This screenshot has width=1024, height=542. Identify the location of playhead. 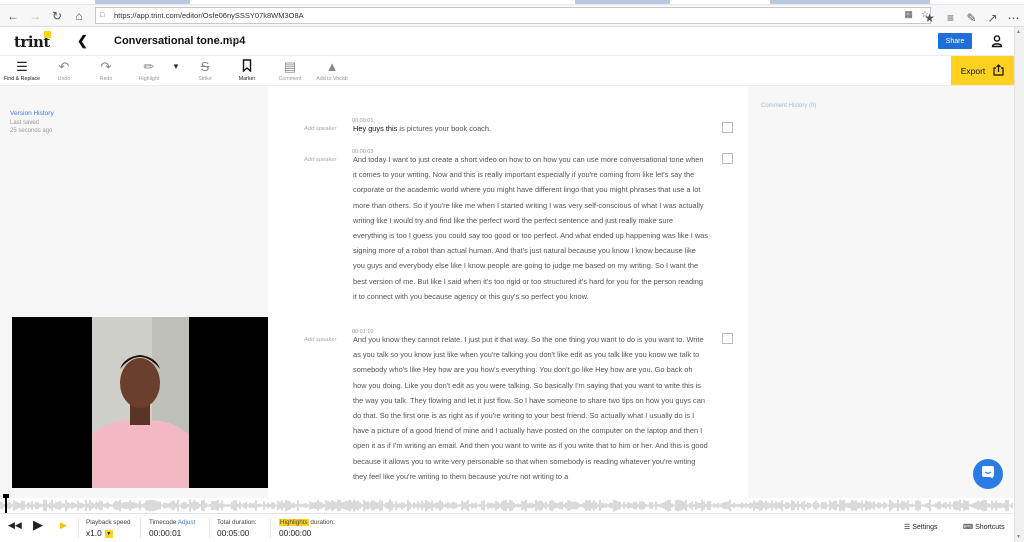
(6, 505).